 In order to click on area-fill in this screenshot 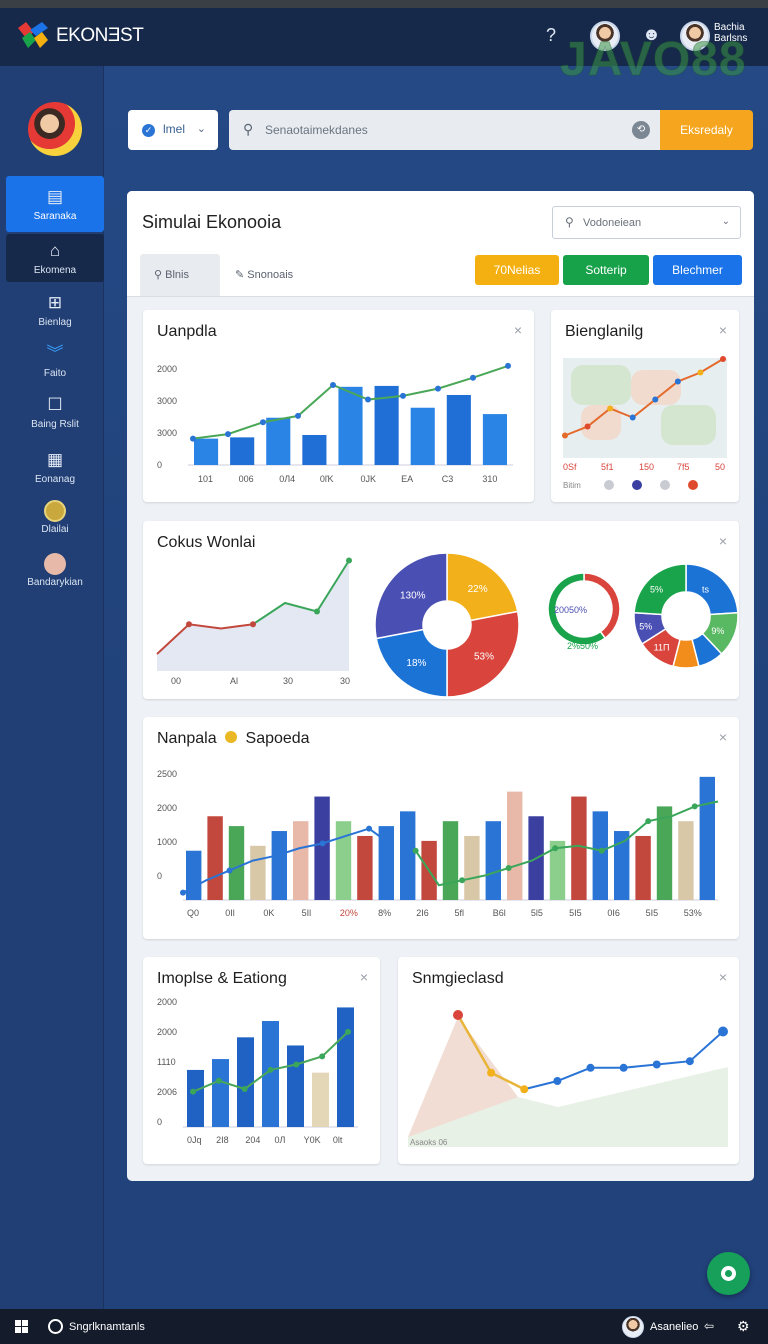, I will do `click(253, 615)`.